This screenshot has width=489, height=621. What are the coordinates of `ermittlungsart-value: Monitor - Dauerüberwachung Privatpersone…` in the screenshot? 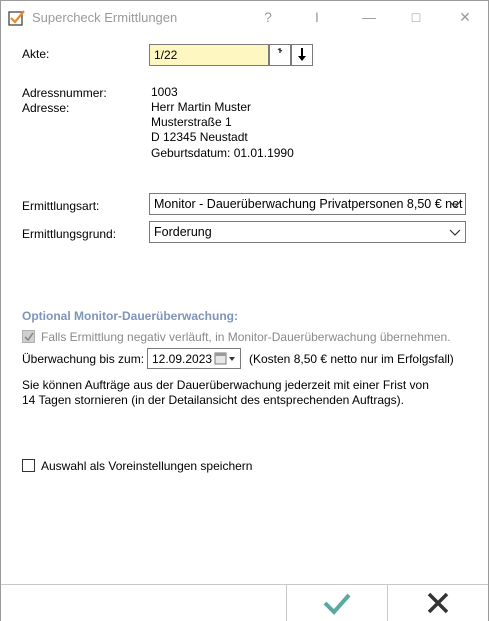 It's located at (308, 204).